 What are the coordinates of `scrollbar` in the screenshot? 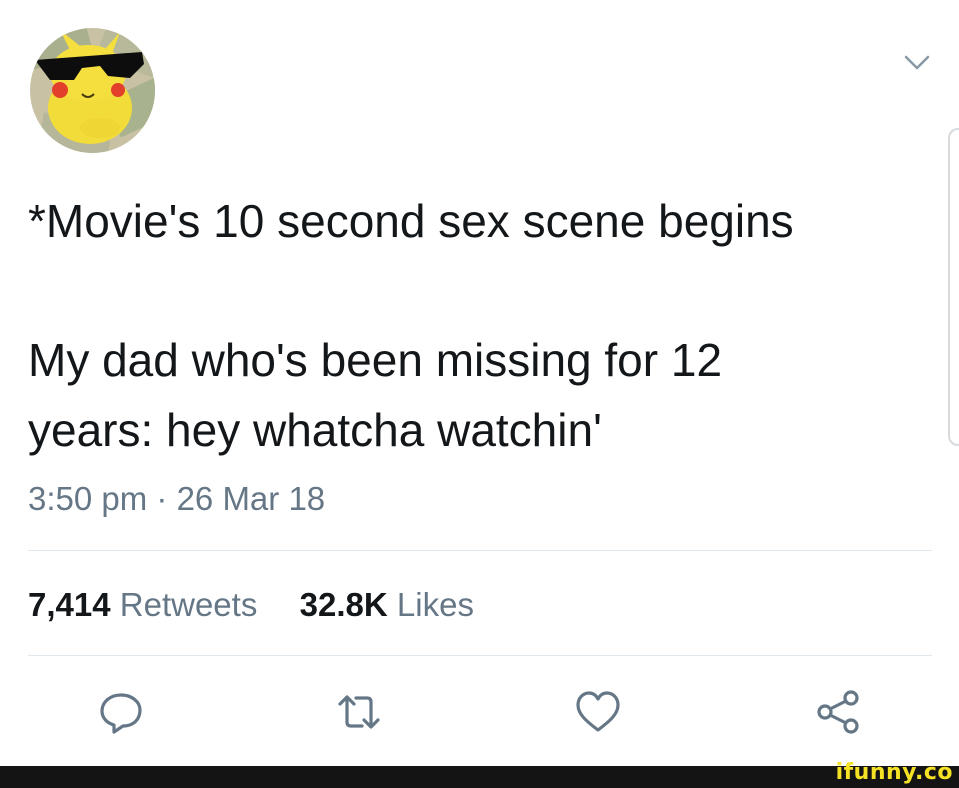 It's located at (953, 287).